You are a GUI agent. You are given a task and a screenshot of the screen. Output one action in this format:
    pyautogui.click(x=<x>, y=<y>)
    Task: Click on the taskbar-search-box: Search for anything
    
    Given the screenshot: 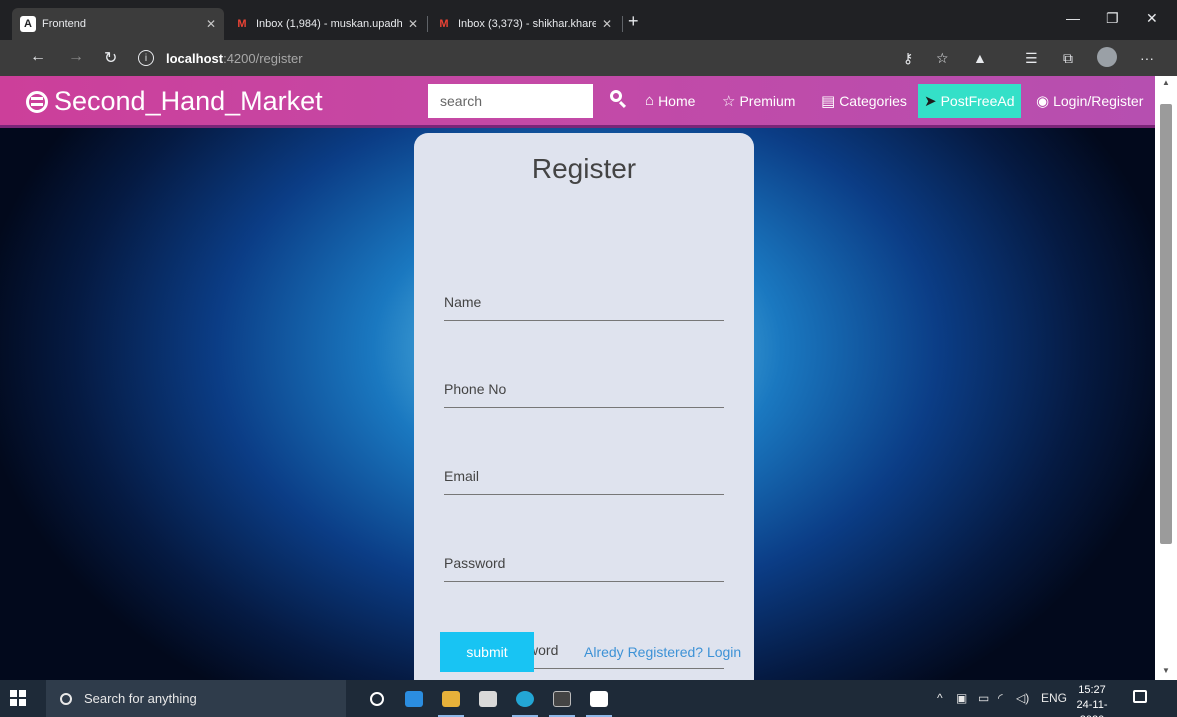 What is the action you would take?
    pyautogui.click(x=196, y=698)
    